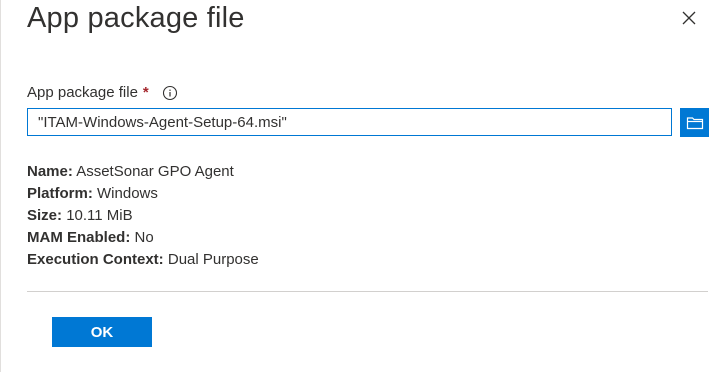 This screenshot has width=719, height=372. I want to click on page-title: App package file, so click(136, 18).